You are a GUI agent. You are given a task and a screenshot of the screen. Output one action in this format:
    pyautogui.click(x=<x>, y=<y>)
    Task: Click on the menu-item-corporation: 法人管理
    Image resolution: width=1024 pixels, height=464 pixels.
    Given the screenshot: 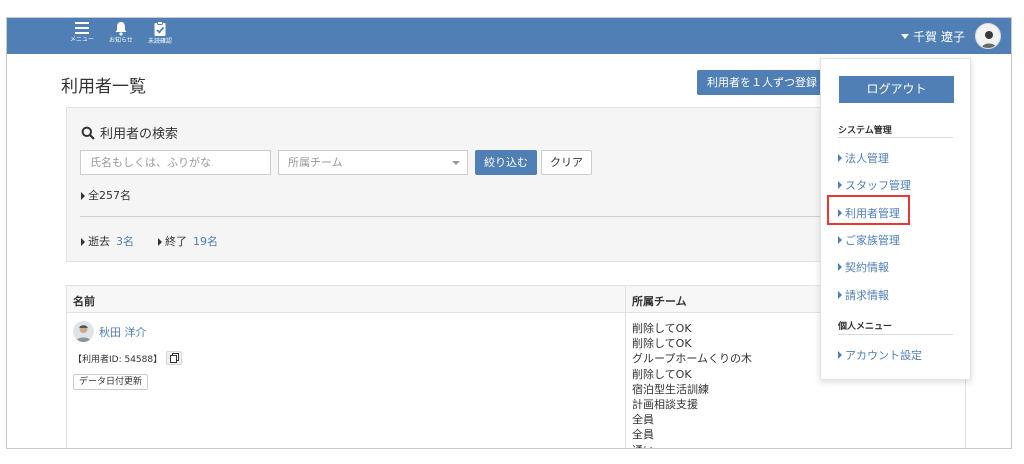 What is the action you would take?
    pyautogui.click(x=863, y=158)
    